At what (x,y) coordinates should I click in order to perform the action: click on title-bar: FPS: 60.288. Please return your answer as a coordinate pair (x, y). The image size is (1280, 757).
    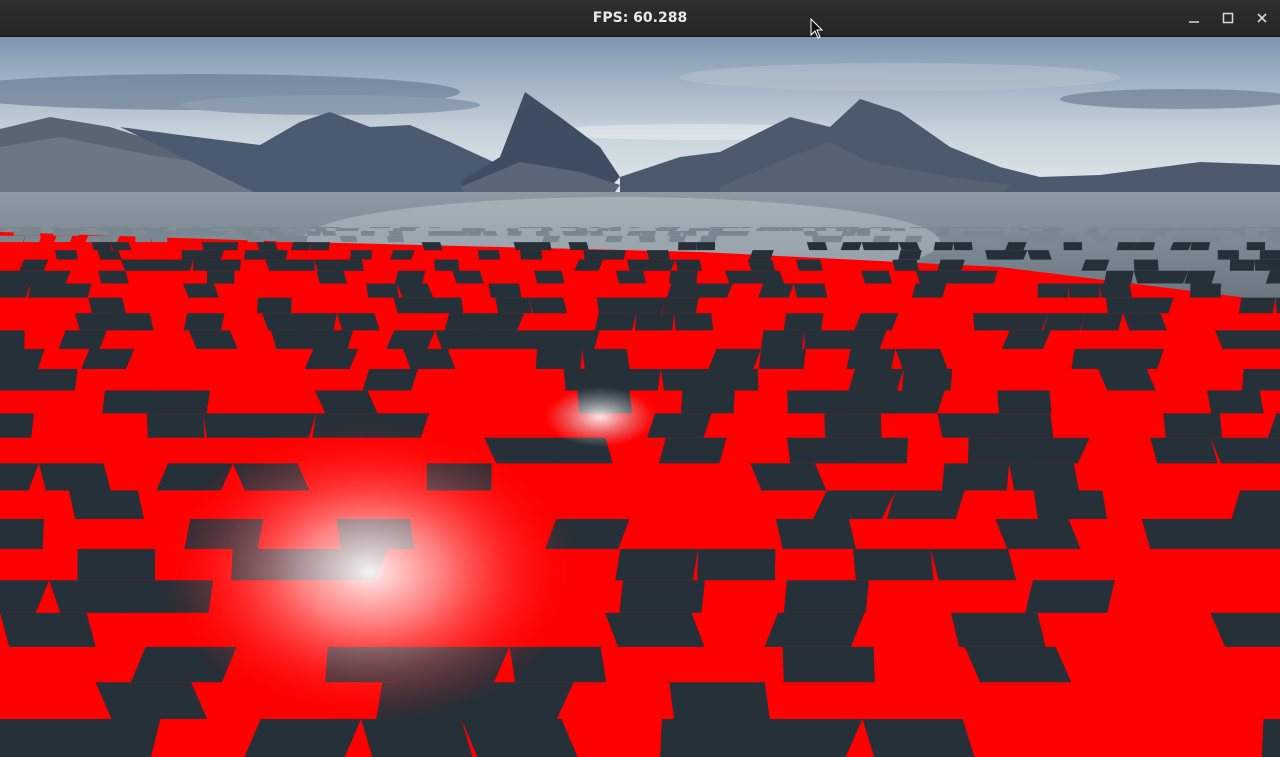
    Looking at the image, I should click on (640, 18).